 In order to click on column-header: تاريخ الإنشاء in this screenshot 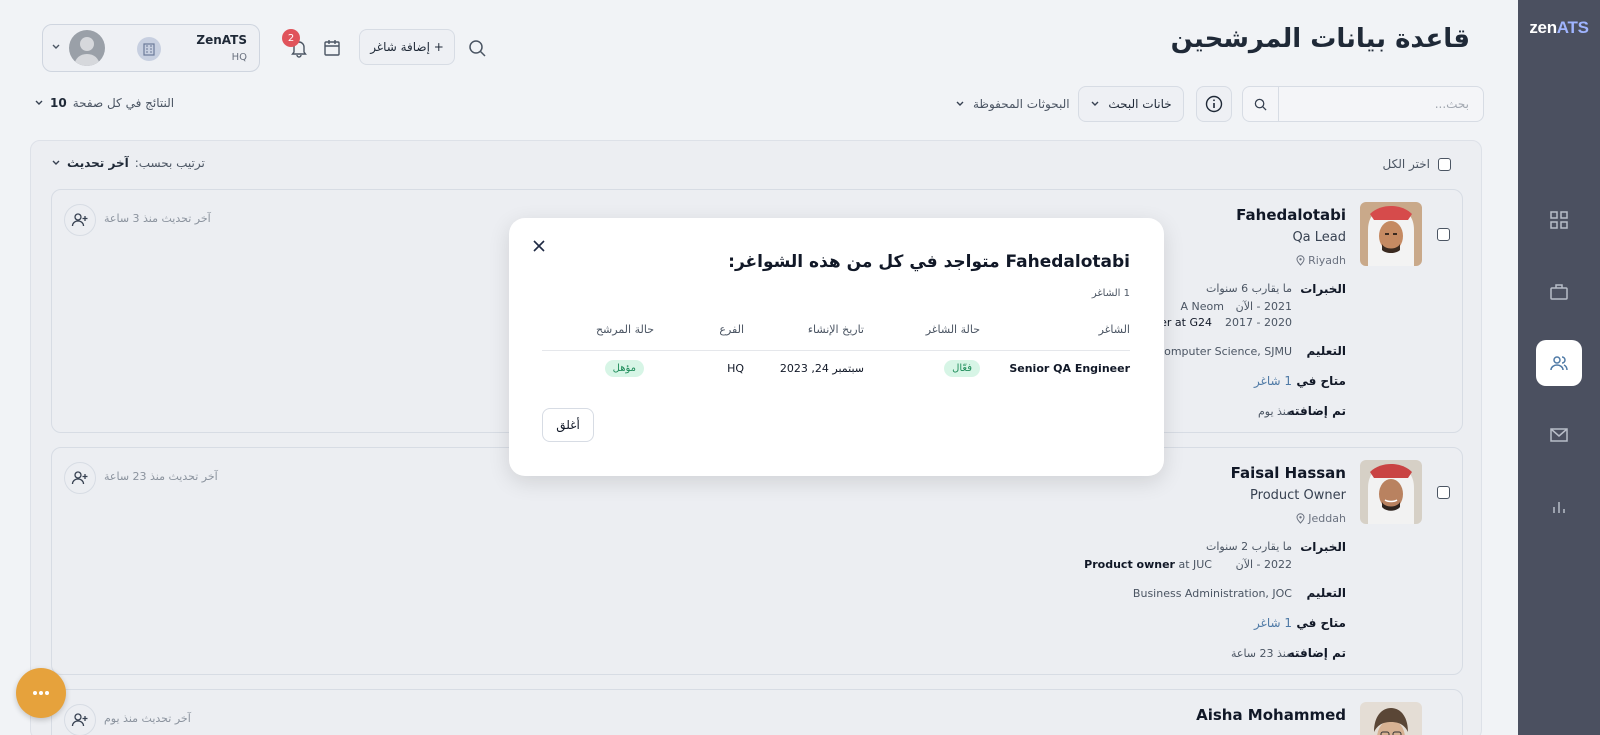, I will do `click(804, 330)`.